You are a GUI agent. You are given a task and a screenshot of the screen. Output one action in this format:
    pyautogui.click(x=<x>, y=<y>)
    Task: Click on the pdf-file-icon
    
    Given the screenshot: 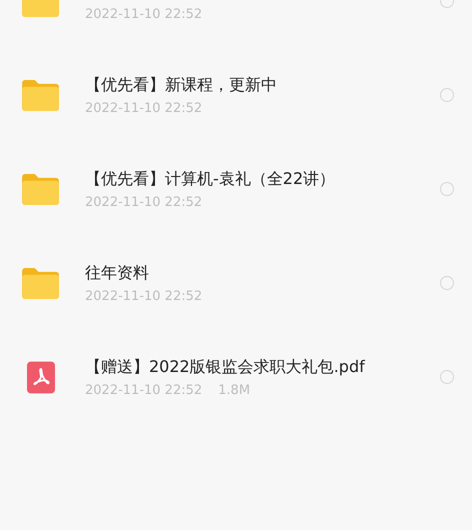 What is the action you would take?
    pyautogui.click(x=40, y=377)
    